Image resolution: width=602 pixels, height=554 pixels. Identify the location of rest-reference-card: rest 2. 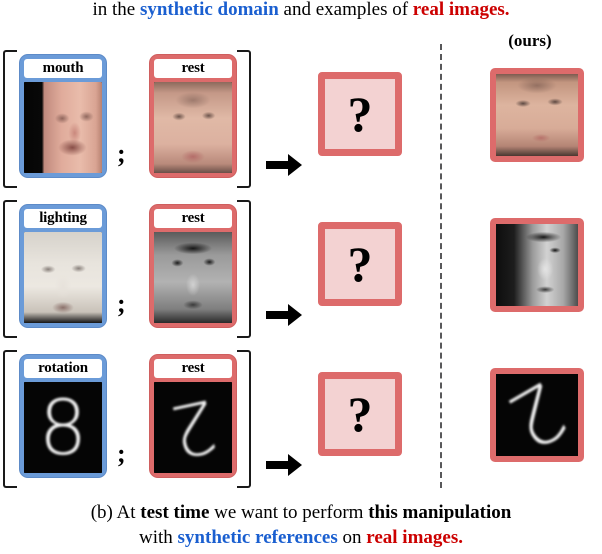
(193, 416).